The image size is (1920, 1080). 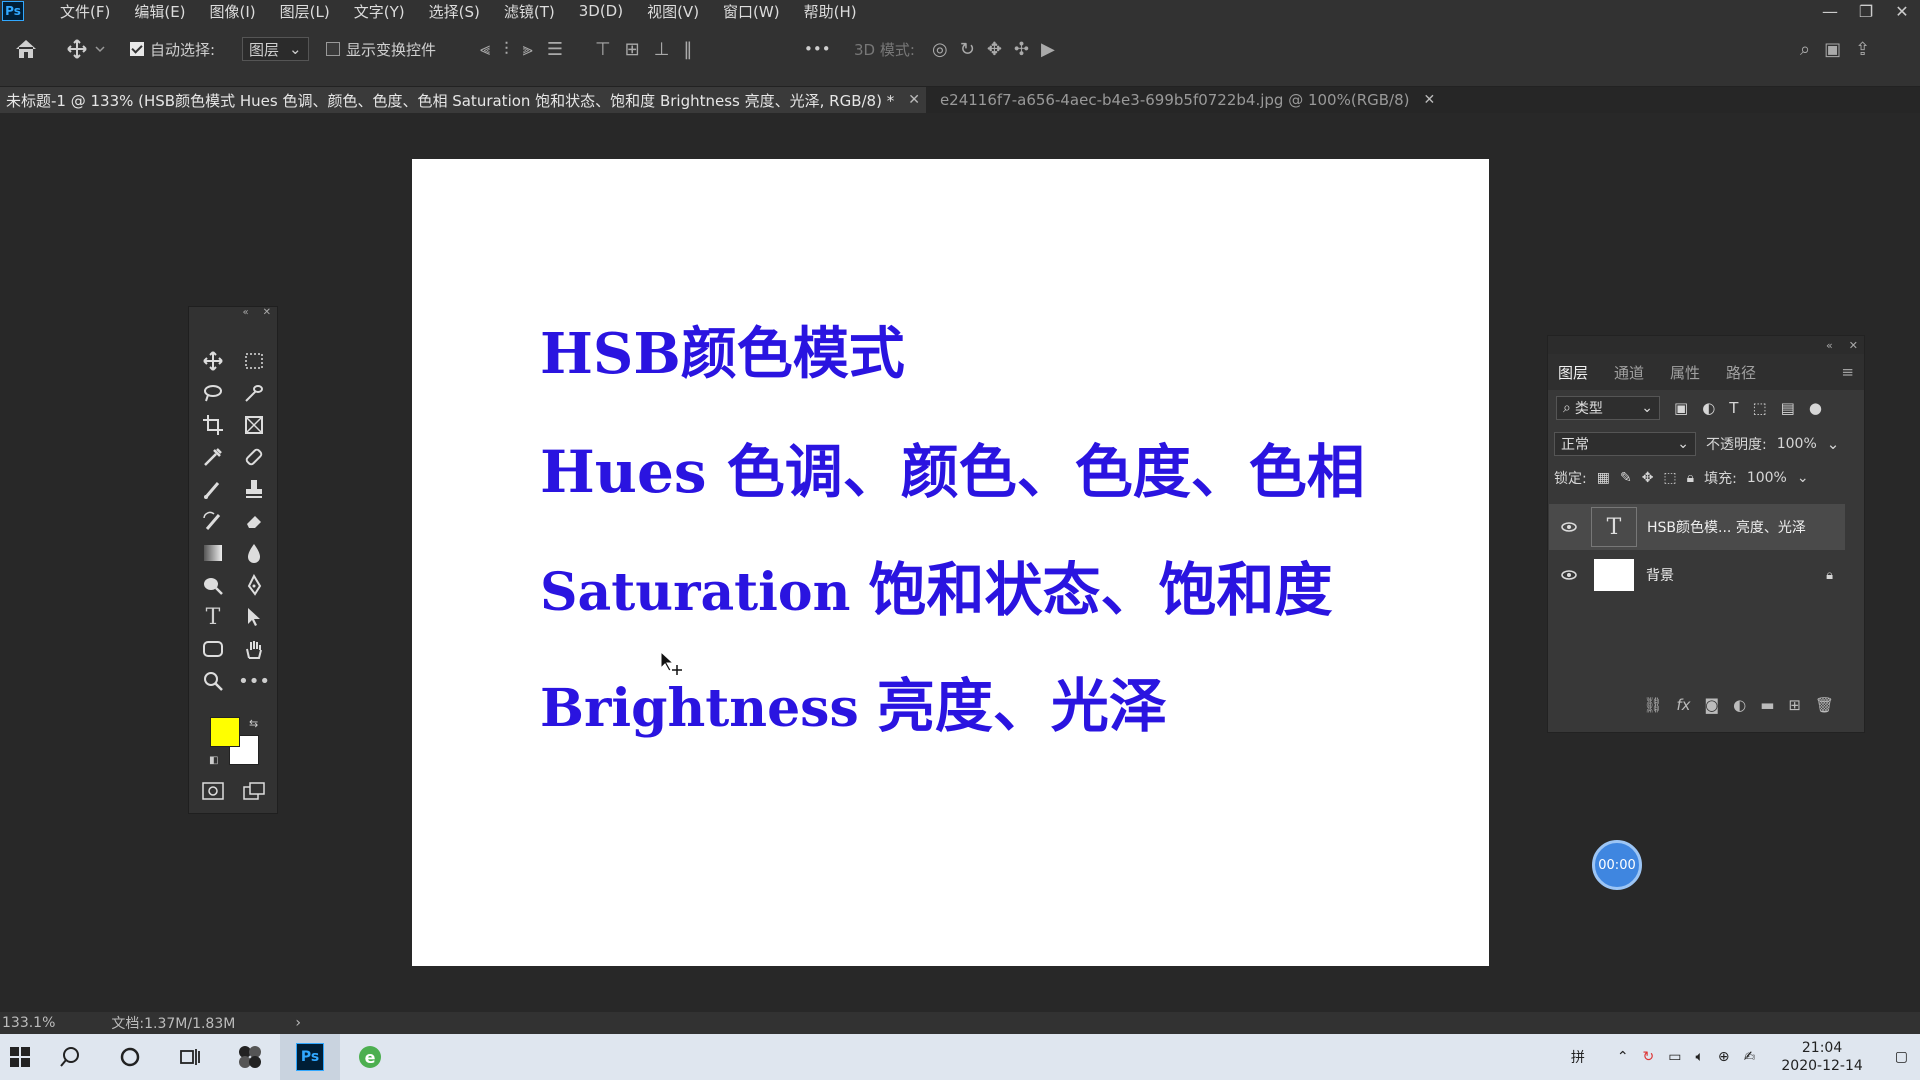 What do you see at coordinates (159, 11) in the screenshot?
I see `menu-edit: 编辑(E)` at bounding box center [159, 11].